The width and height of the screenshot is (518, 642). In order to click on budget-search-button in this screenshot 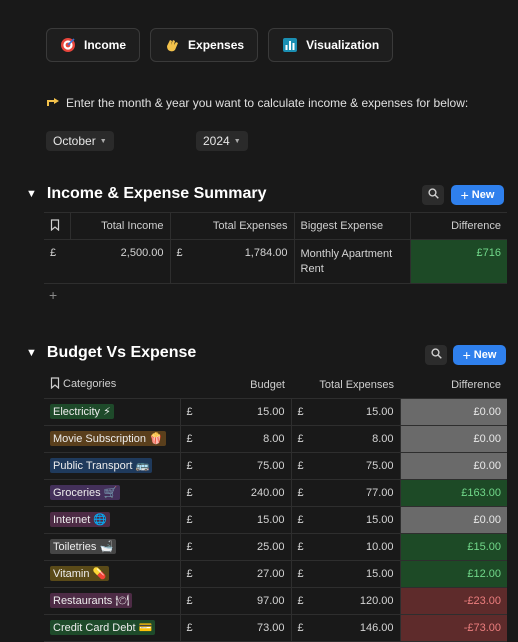, I will do `click(436, 355)`.